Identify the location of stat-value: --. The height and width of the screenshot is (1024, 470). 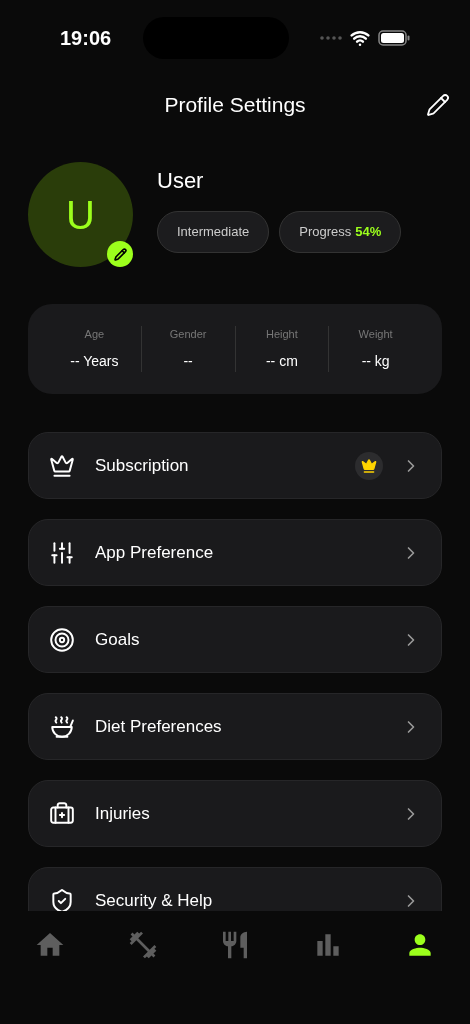
(188, 361).